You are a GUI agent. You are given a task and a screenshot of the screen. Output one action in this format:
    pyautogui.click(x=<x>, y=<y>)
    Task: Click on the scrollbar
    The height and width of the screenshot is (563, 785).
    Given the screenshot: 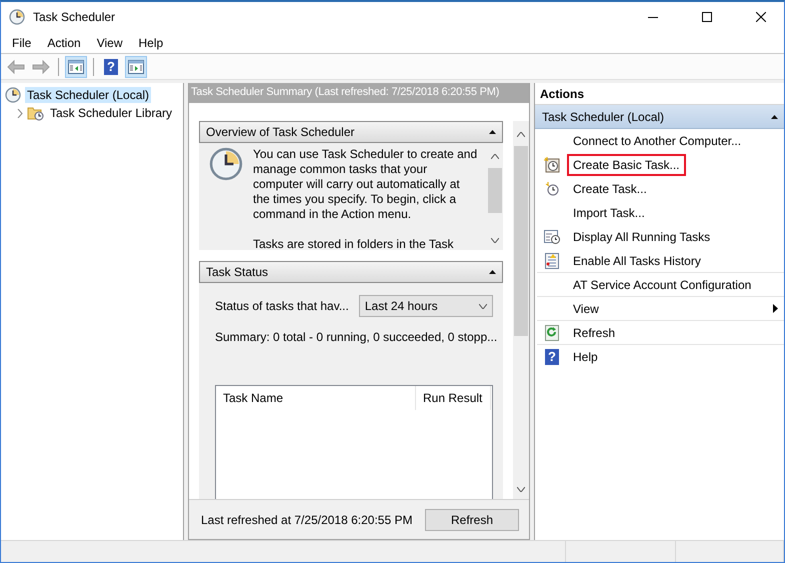 What is the action you would take?
    pyautogui.click(x=521, y=310)
    